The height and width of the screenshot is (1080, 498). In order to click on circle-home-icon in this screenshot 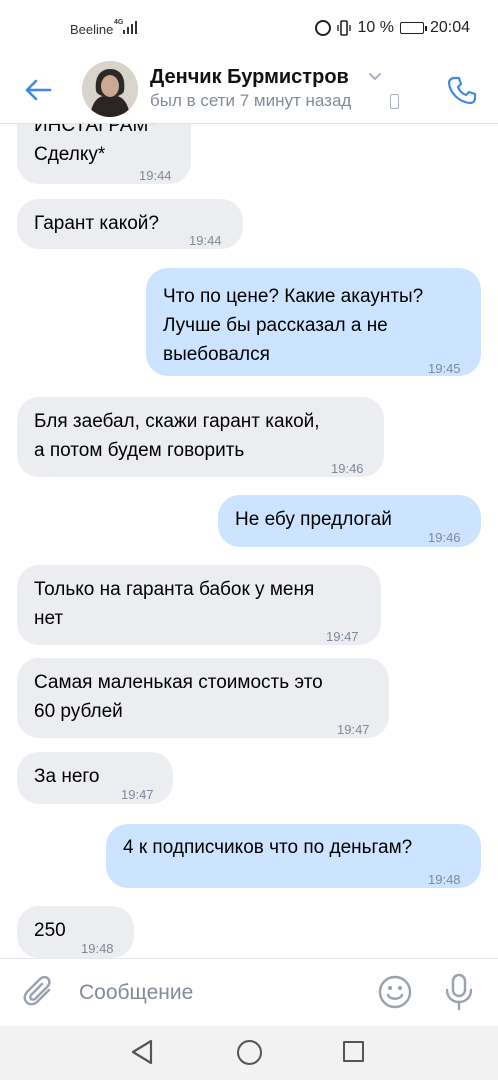, I will do `click(249, 1052)`.